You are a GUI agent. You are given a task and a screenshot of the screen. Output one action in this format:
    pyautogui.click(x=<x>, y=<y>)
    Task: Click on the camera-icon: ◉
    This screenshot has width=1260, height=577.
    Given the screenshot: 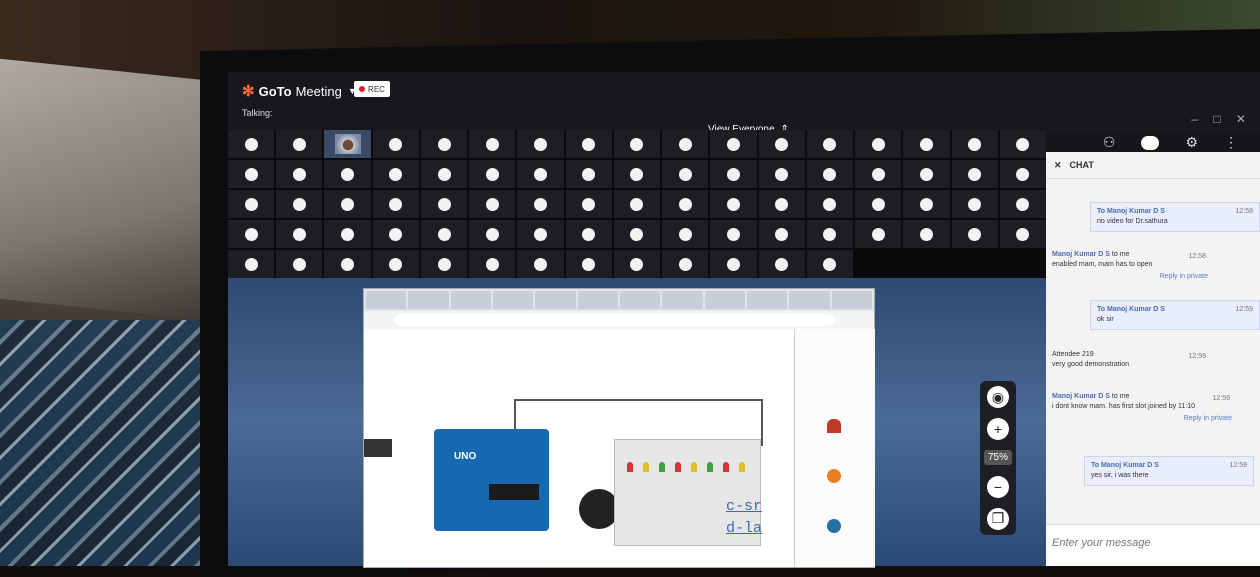 What is the action you would take?
    pyautogui.click(x=998, y=397)
    